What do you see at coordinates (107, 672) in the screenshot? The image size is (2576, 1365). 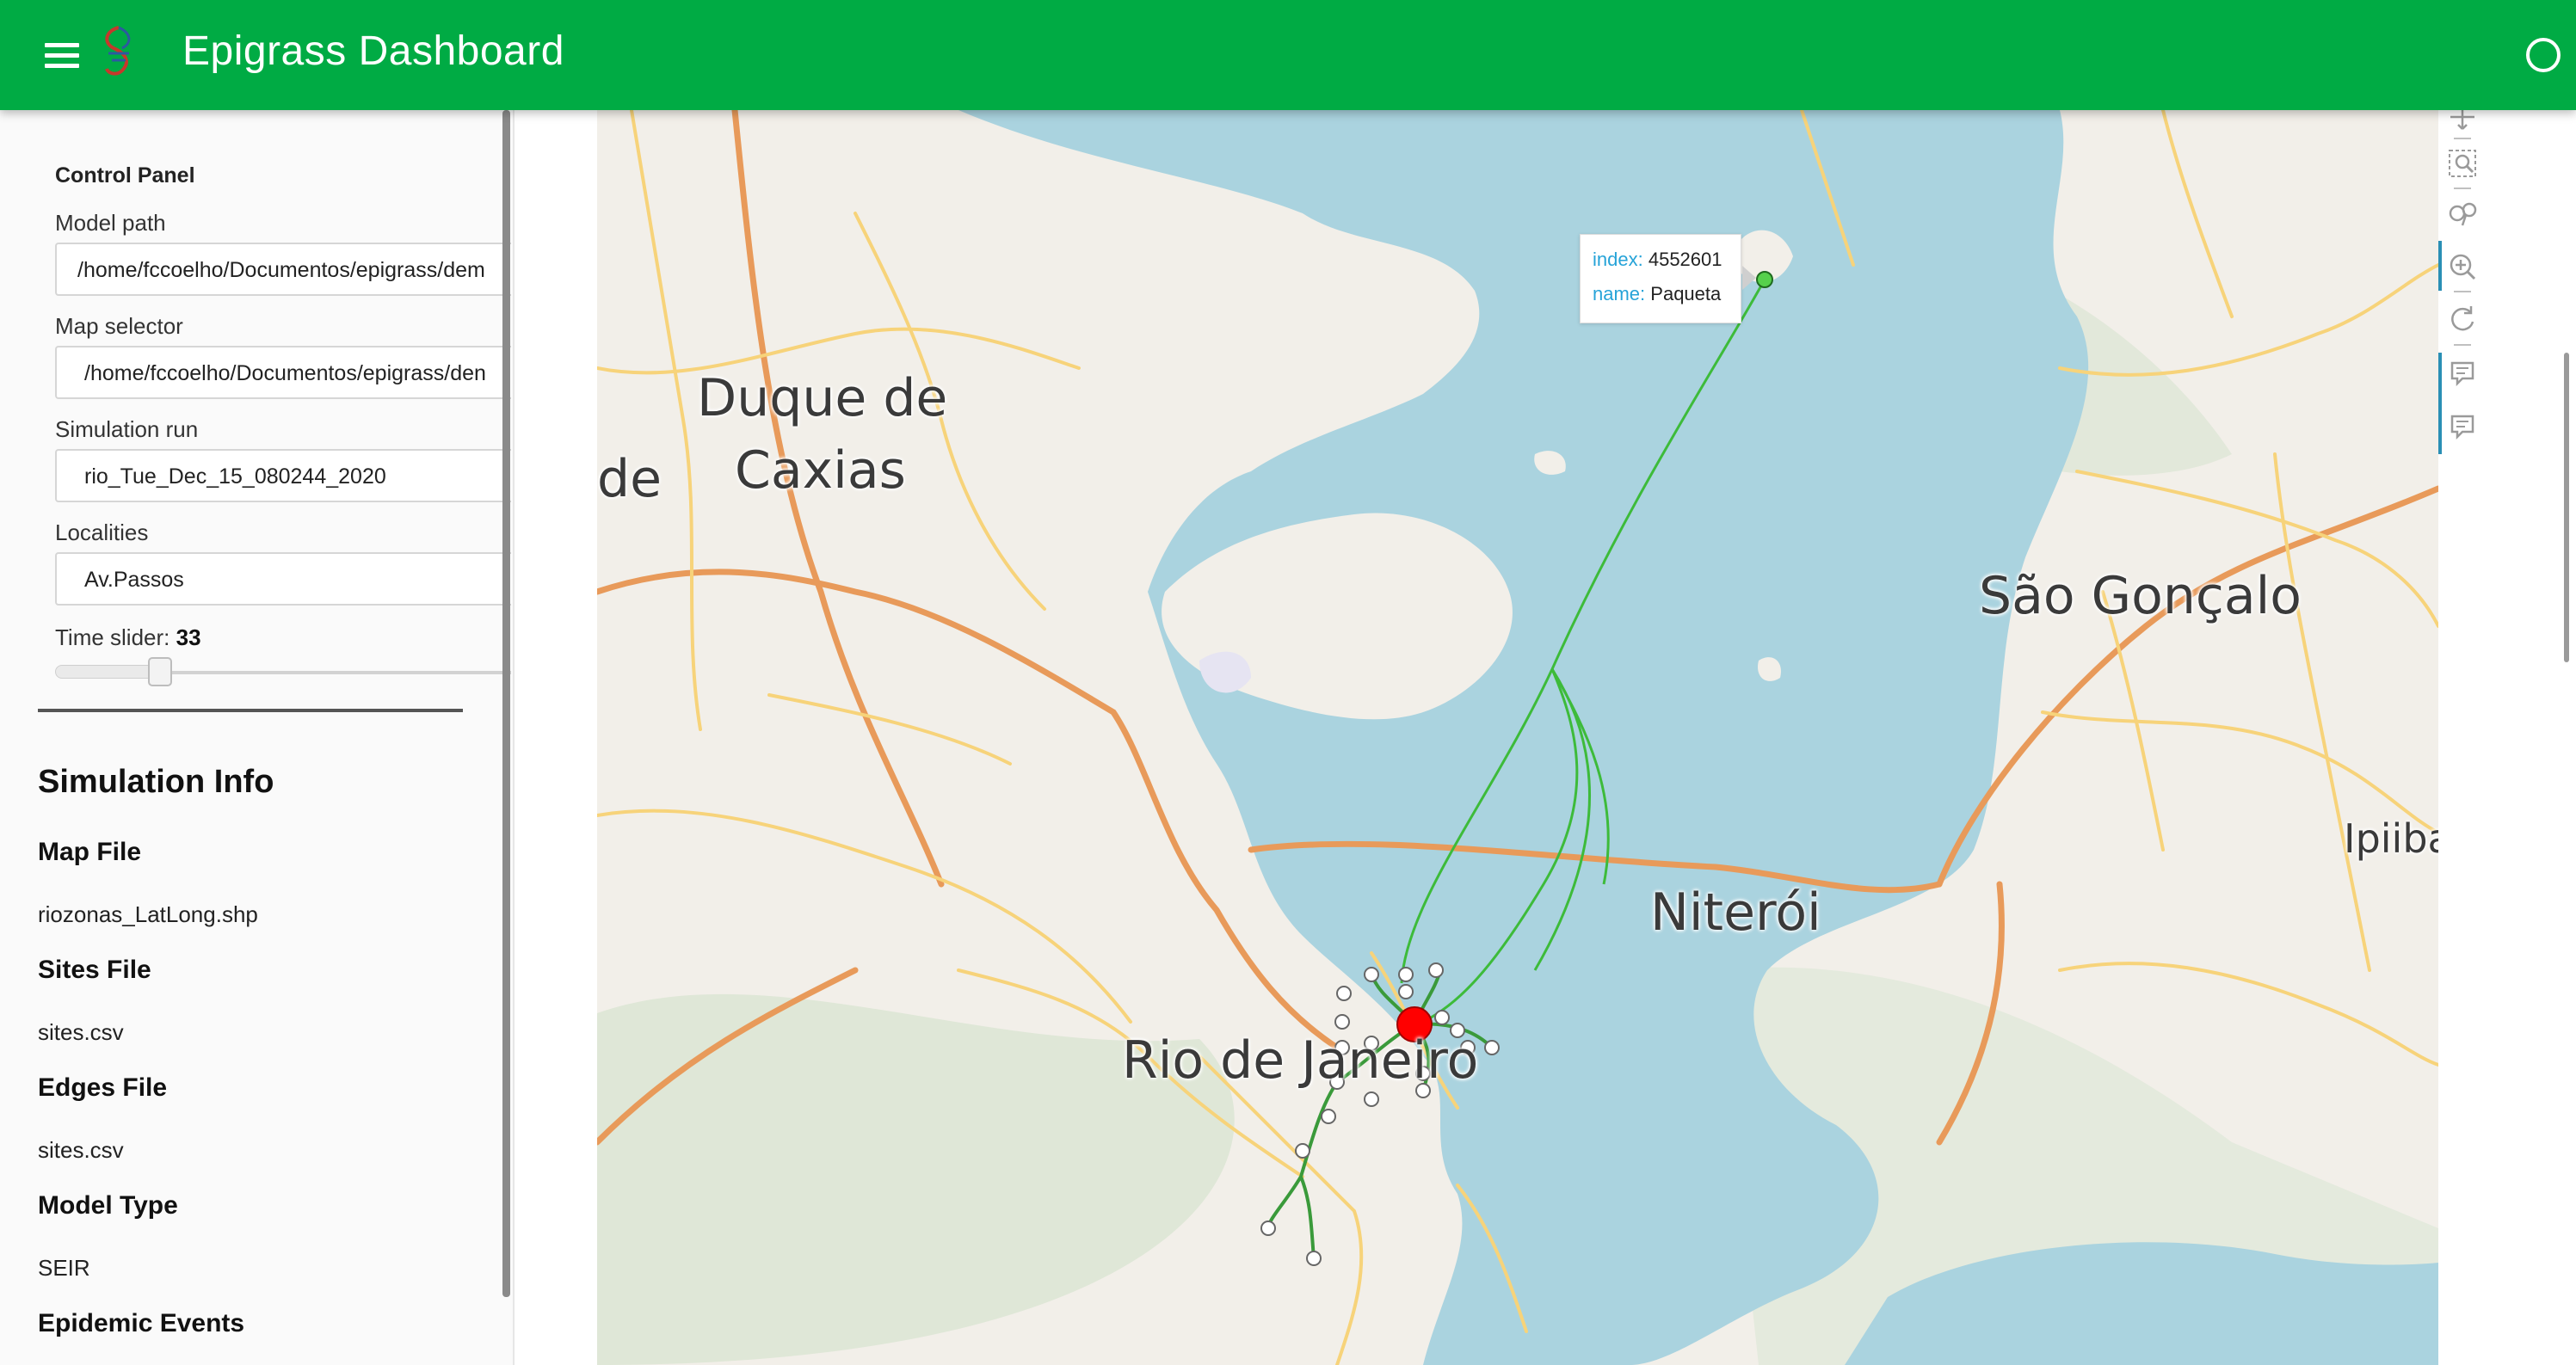 I see `time-slider-track-filled` at bounding box center [107, 672].